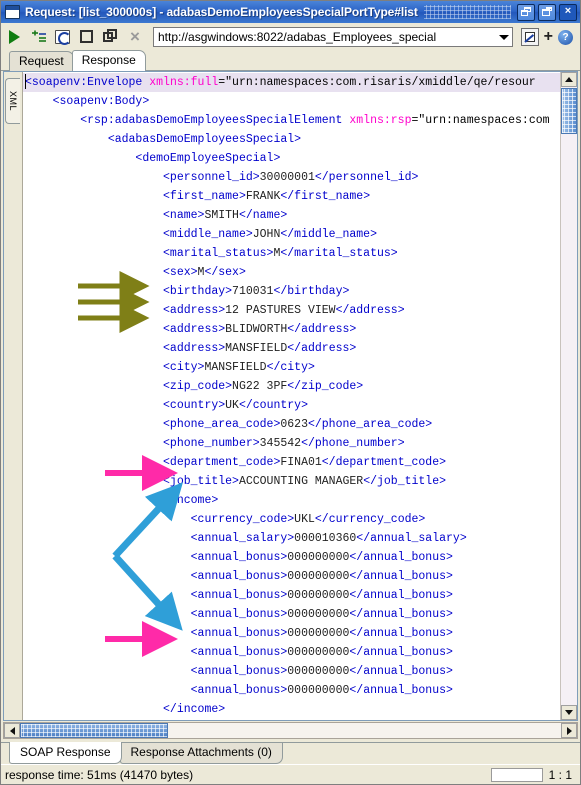 The width and height of the screenshot is (581, 785). What do you see at coordinates (41, 61) in the screenshot?
I see `tab-request: Request` at bounding box center [41, 61].